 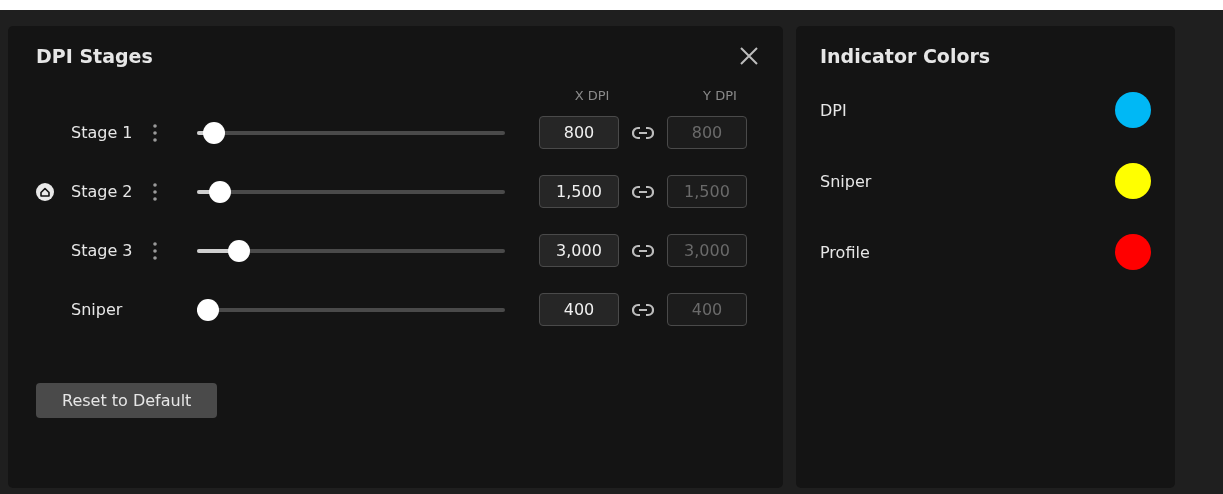 What do you see at coordinates (579, 191) in the screenshot?
I see `x-dpi-field: 1,500` at bounding box center [579, 191].